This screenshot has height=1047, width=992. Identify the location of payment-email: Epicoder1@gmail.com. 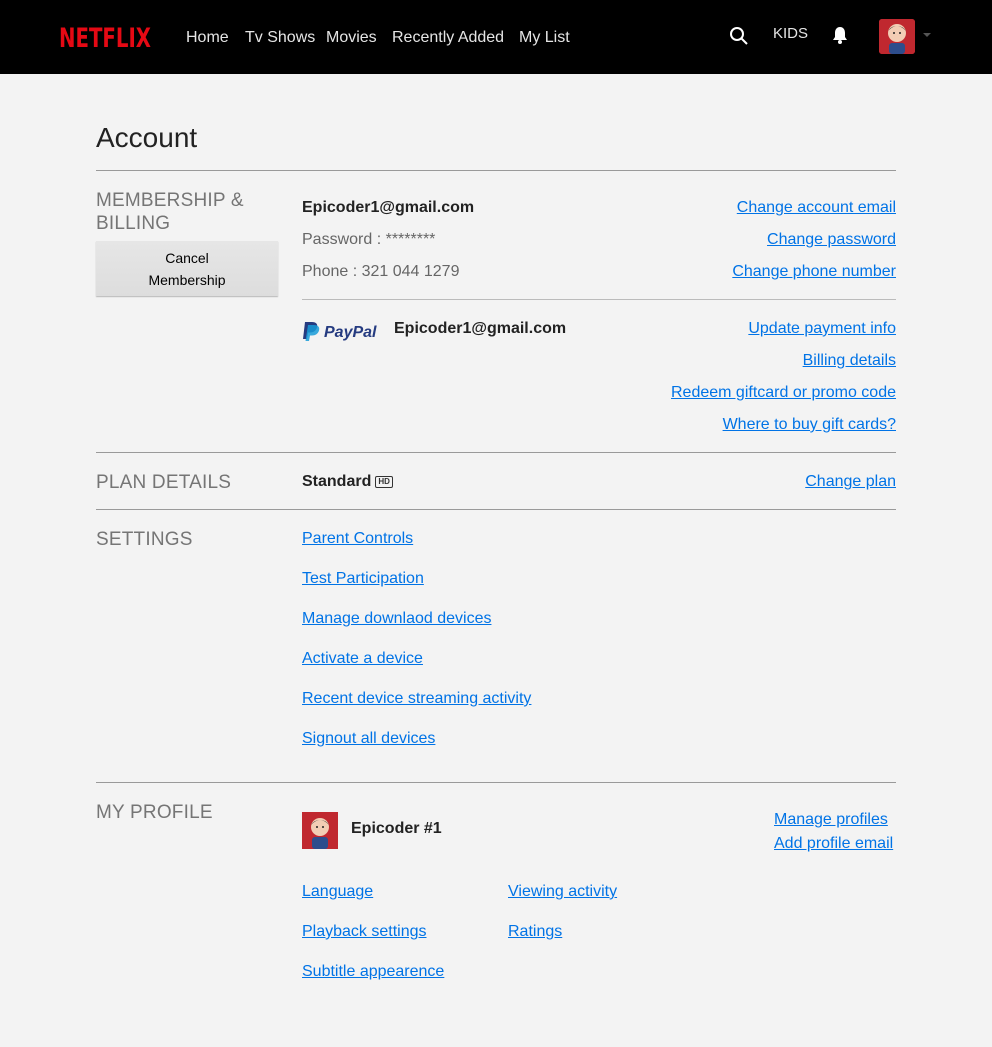
(480, 328).